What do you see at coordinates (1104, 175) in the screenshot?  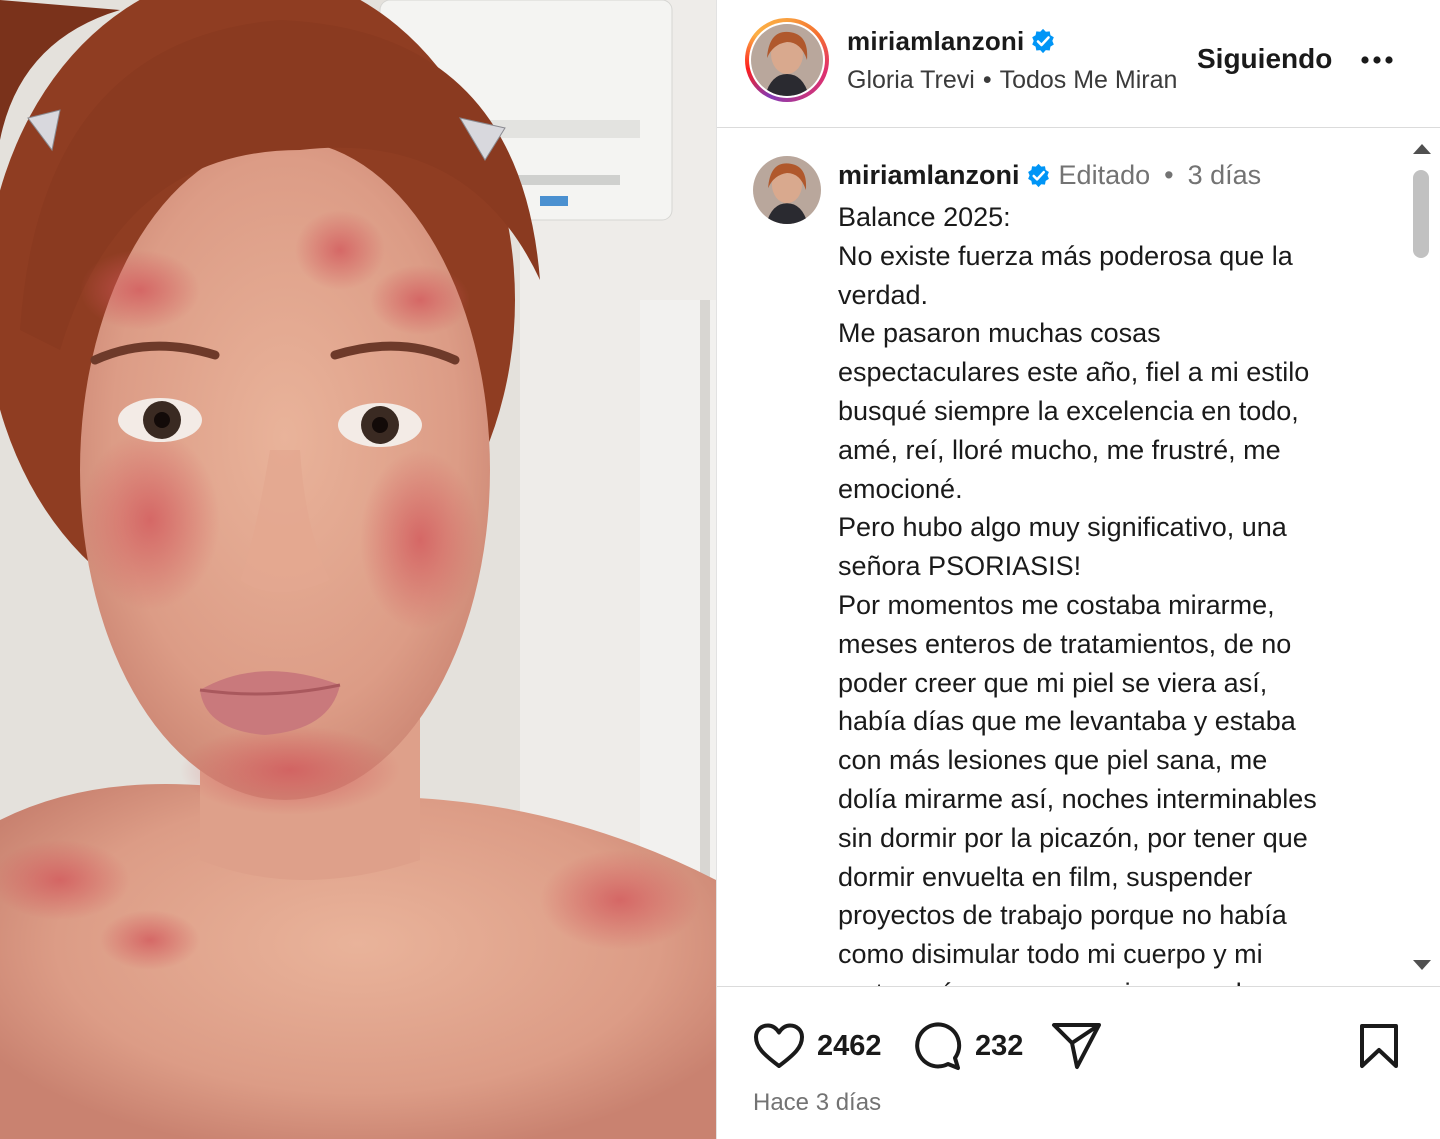 I see `edited-label: Editado` at bounding box center [1104, 175].